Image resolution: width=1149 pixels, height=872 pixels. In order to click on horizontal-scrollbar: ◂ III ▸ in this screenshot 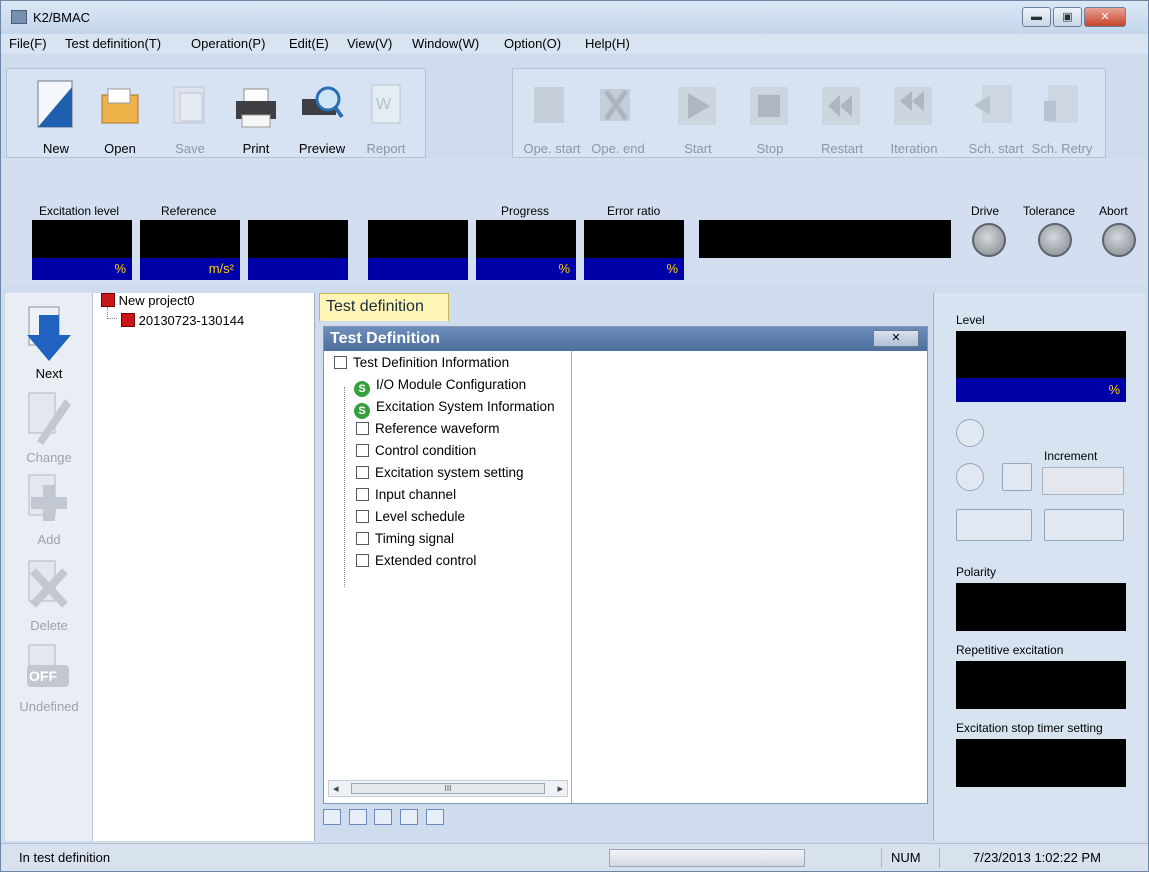, I will do `click(448, 788)`.